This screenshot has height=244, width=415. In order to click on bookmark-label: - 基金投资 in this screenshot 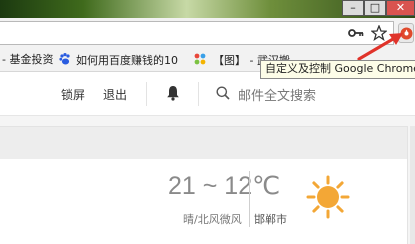, I will do `click(28, 59)`.